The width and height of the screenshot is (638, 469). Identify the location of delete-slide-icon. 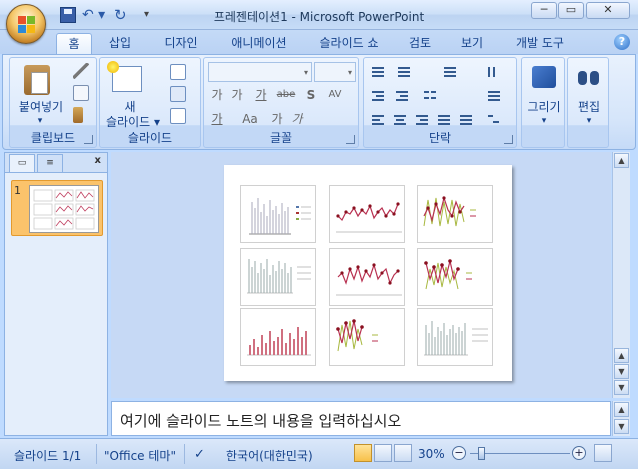
(178, 116).